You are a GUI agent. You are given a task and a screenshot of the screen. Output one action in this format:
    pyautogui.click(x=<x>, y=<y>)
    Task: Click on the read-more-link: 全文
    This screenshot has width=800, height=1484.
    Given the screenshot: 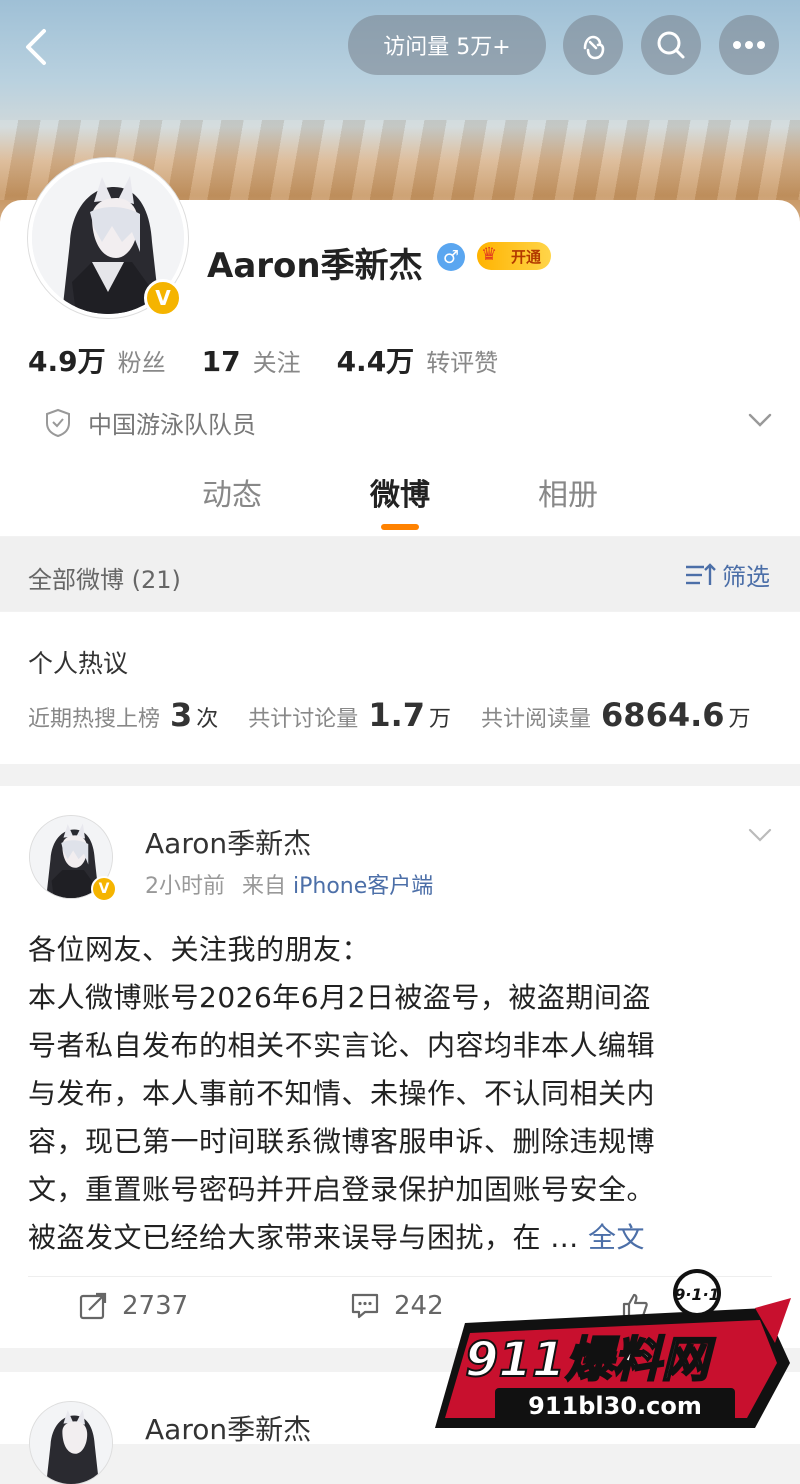 What is the action you would take?
    pyautogui.click(x=616, y=1237)
    